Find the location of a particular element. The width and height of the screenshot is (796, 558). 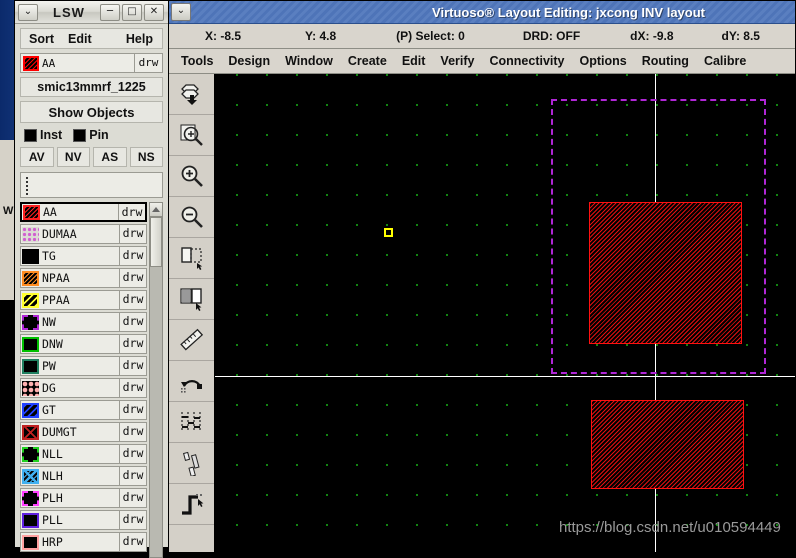

copy-icon is located at coordinates (191, 258).